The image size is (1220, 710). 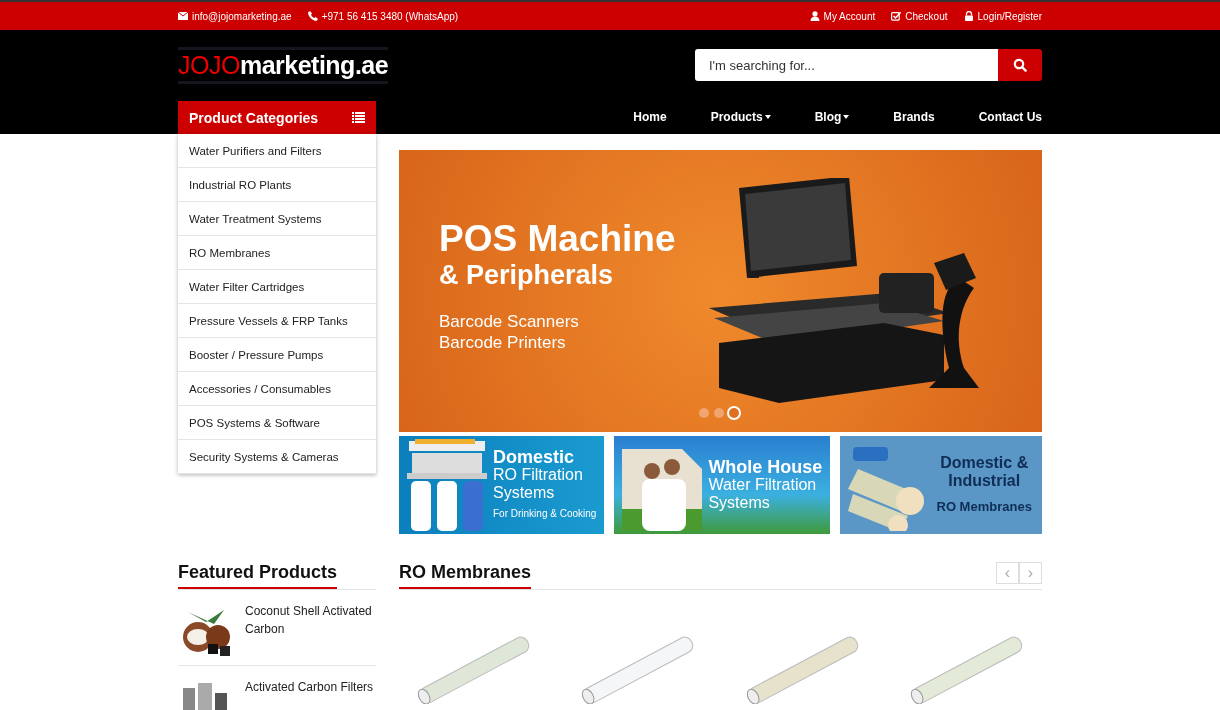 I want to click on list-icon, so click(x=358, y=117).